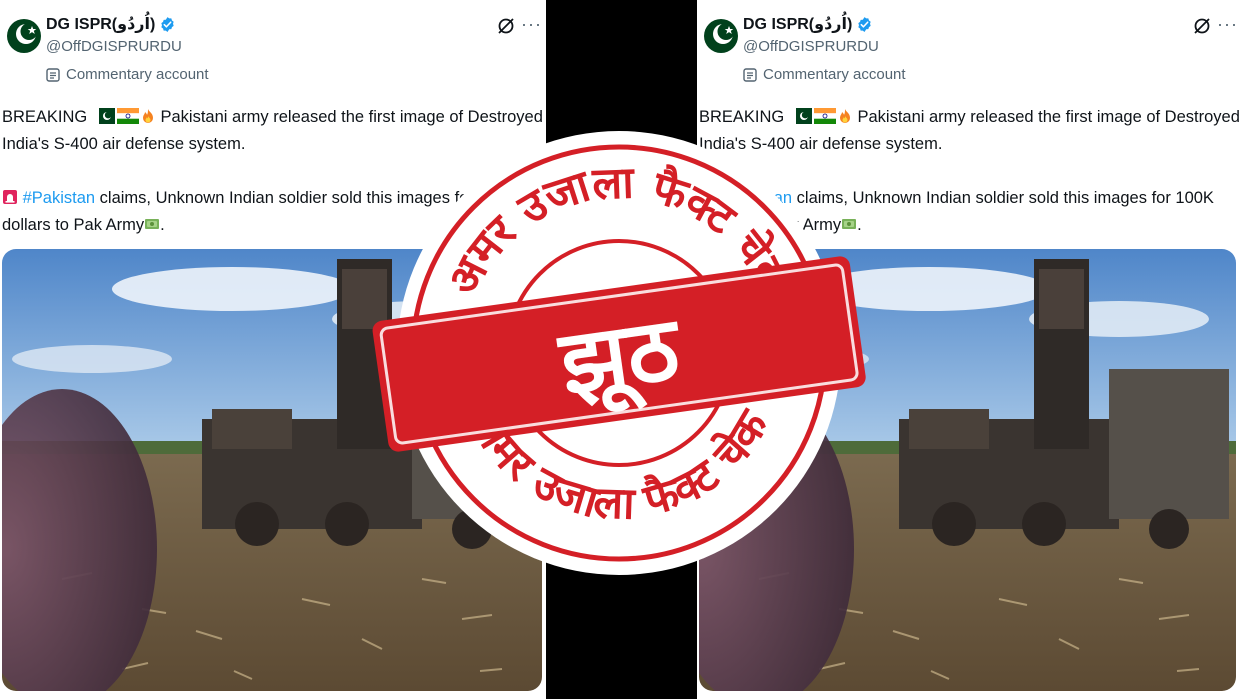 The width and height of the screenshot is (1242, 699). Describe the element at coordinates (10, 197) in the screenshot. I see `siren-emoji` at that location.